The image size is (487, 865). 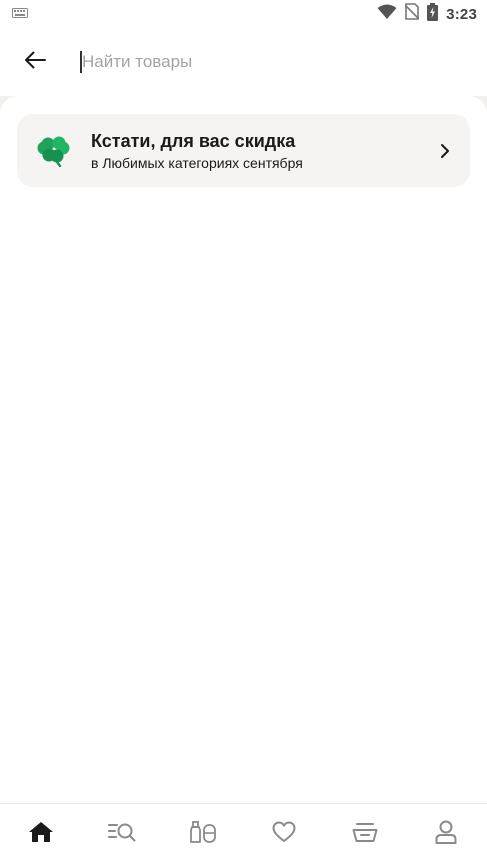 I want to click on products-icon, so click(x=203, y=834).